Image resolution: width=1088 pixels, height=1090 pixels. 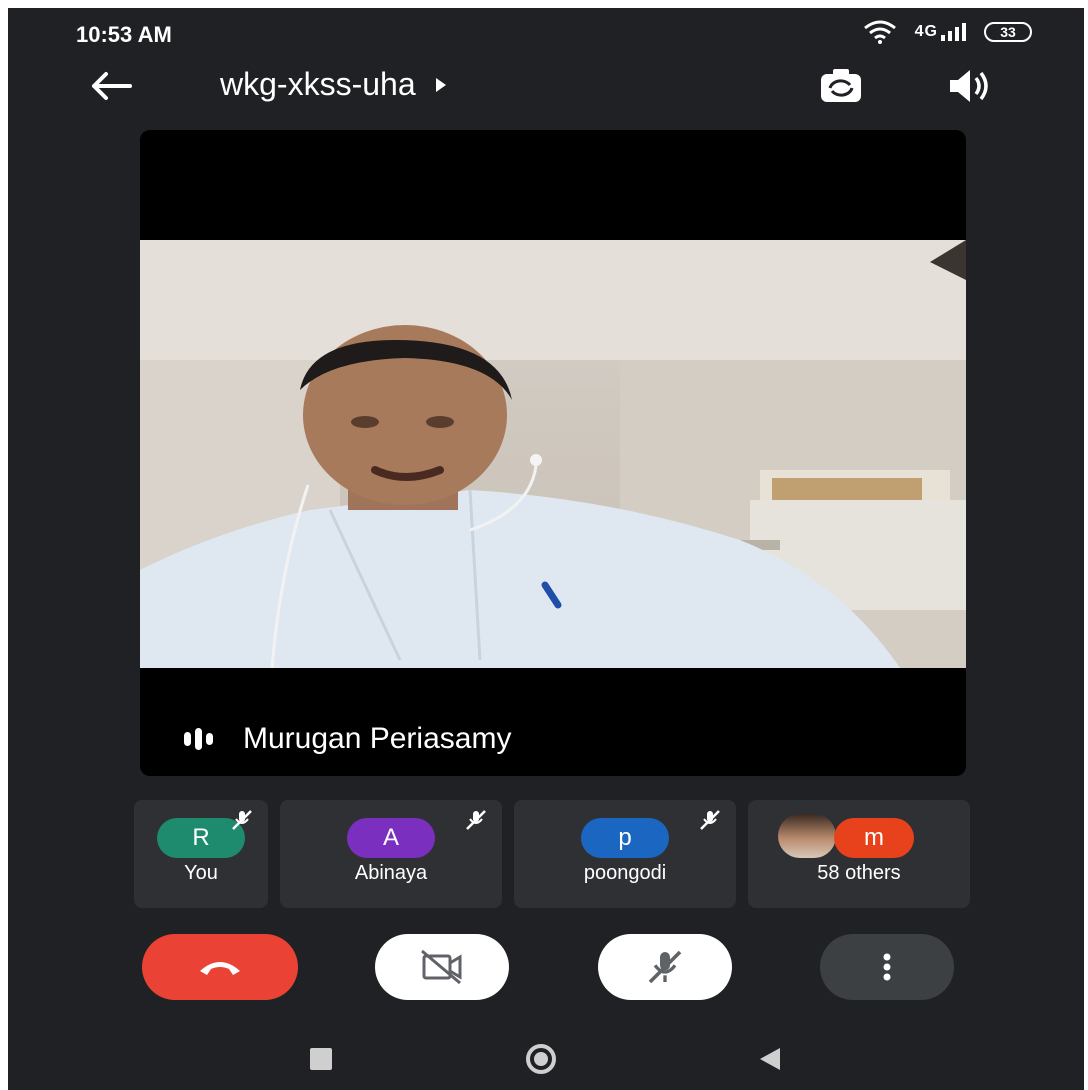 I want to click on audio-level-icon, so click(x=198, y=739).